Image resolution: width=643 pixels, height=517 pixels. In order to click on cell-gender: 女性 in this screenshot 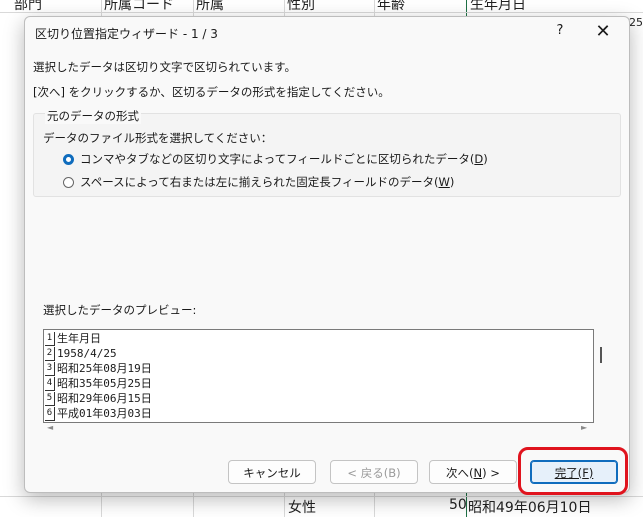, I will do `click(302, 507)`.